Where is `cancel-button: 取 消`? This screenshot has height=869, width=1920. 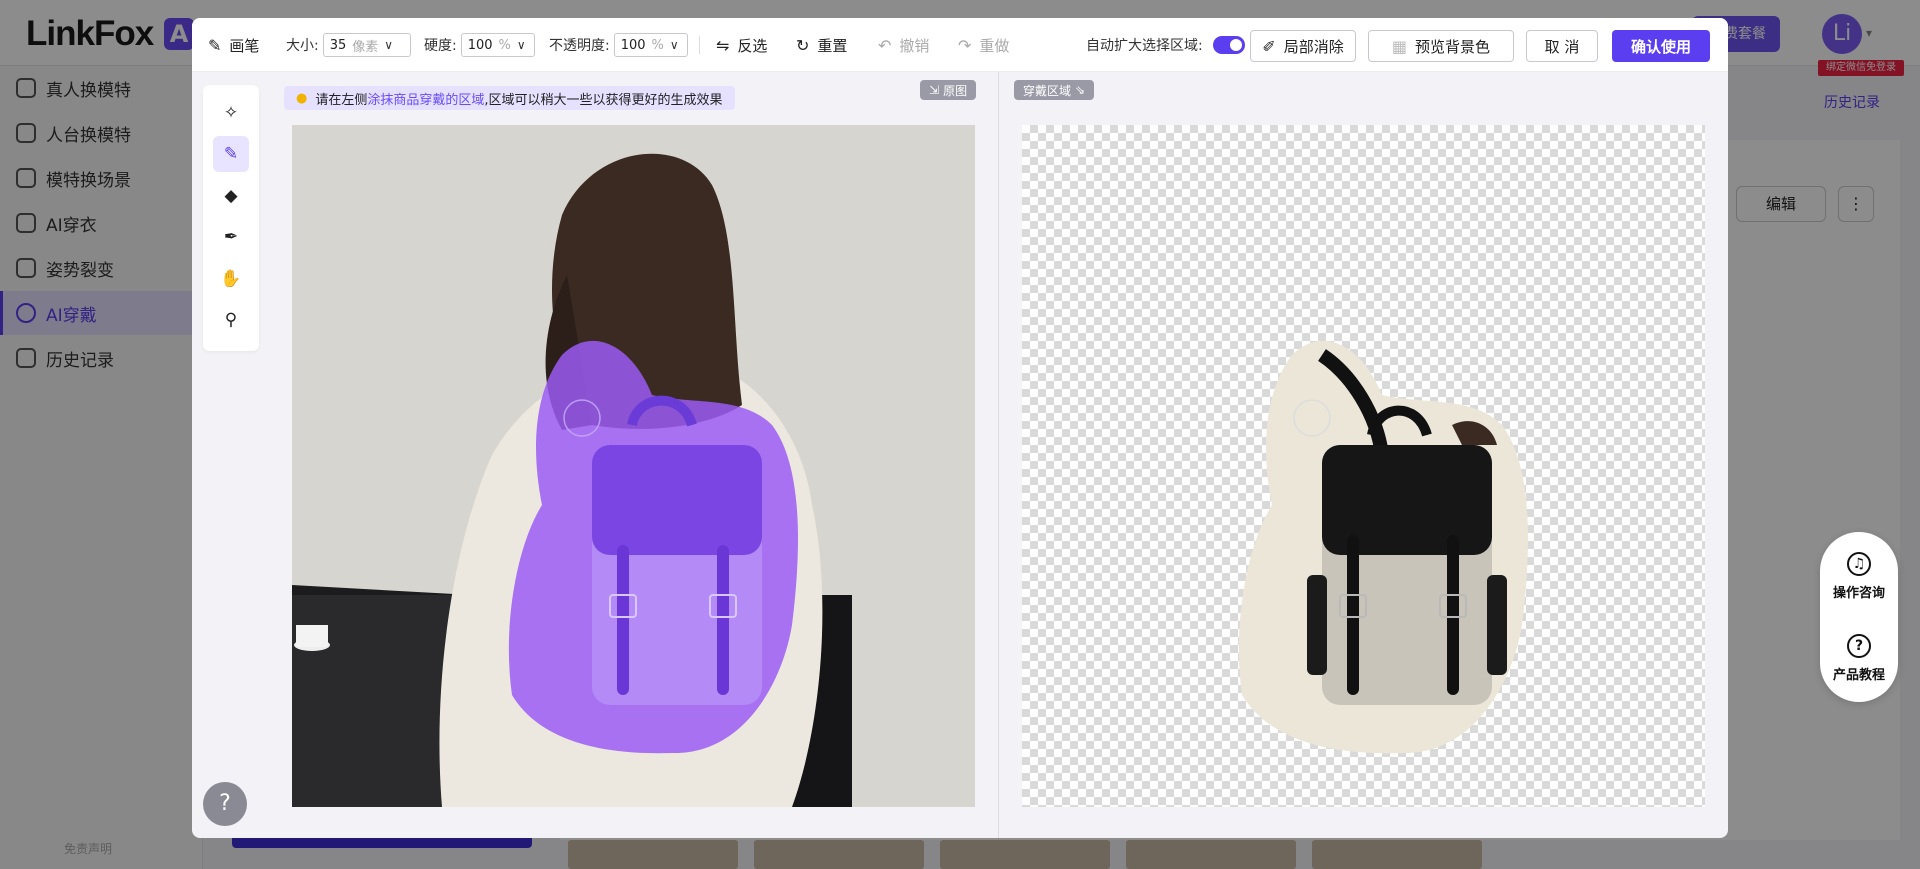
cancel-button: 取 消 is located at coordinates (1562, 46).